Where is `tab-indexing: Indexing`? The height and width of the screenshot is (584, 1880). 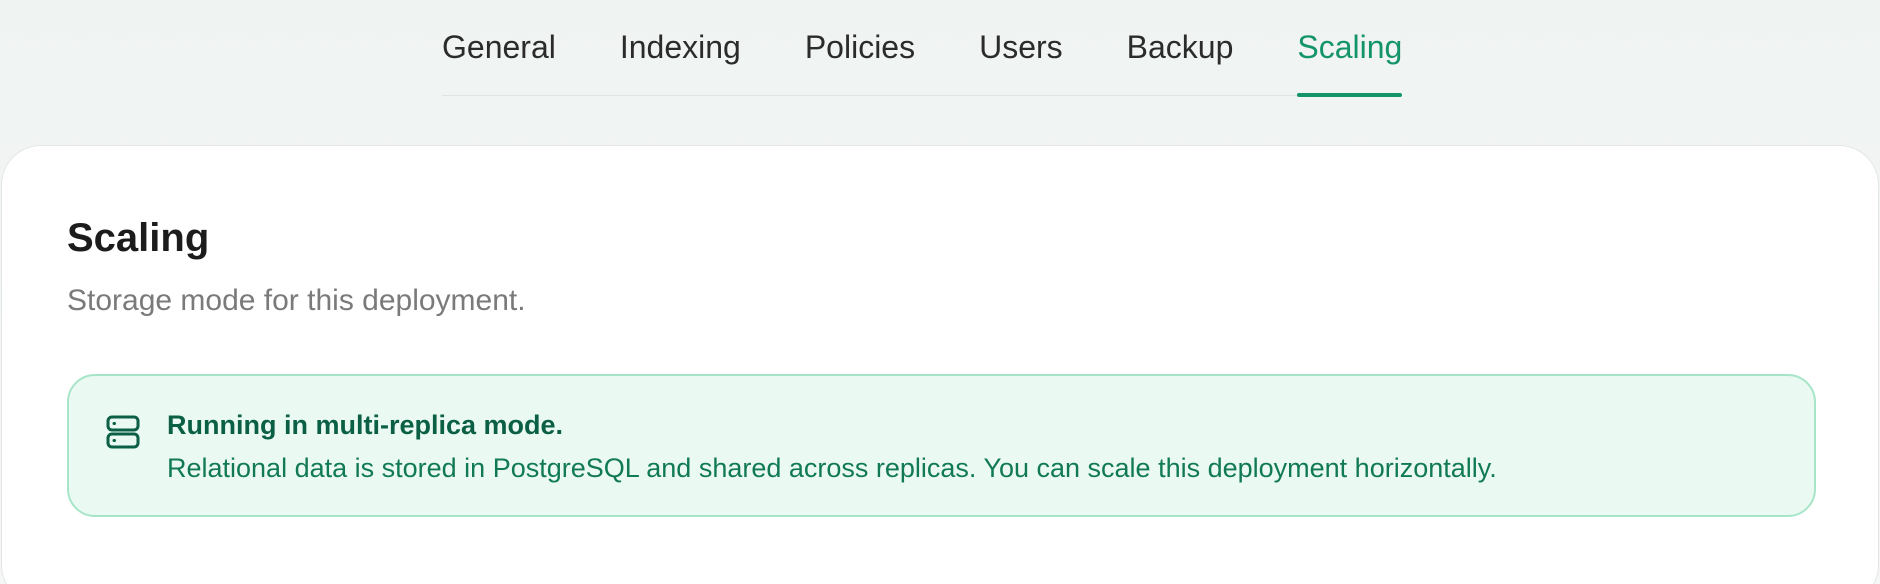 tab-indexing: Indexing is located at coordinates (680, 47).